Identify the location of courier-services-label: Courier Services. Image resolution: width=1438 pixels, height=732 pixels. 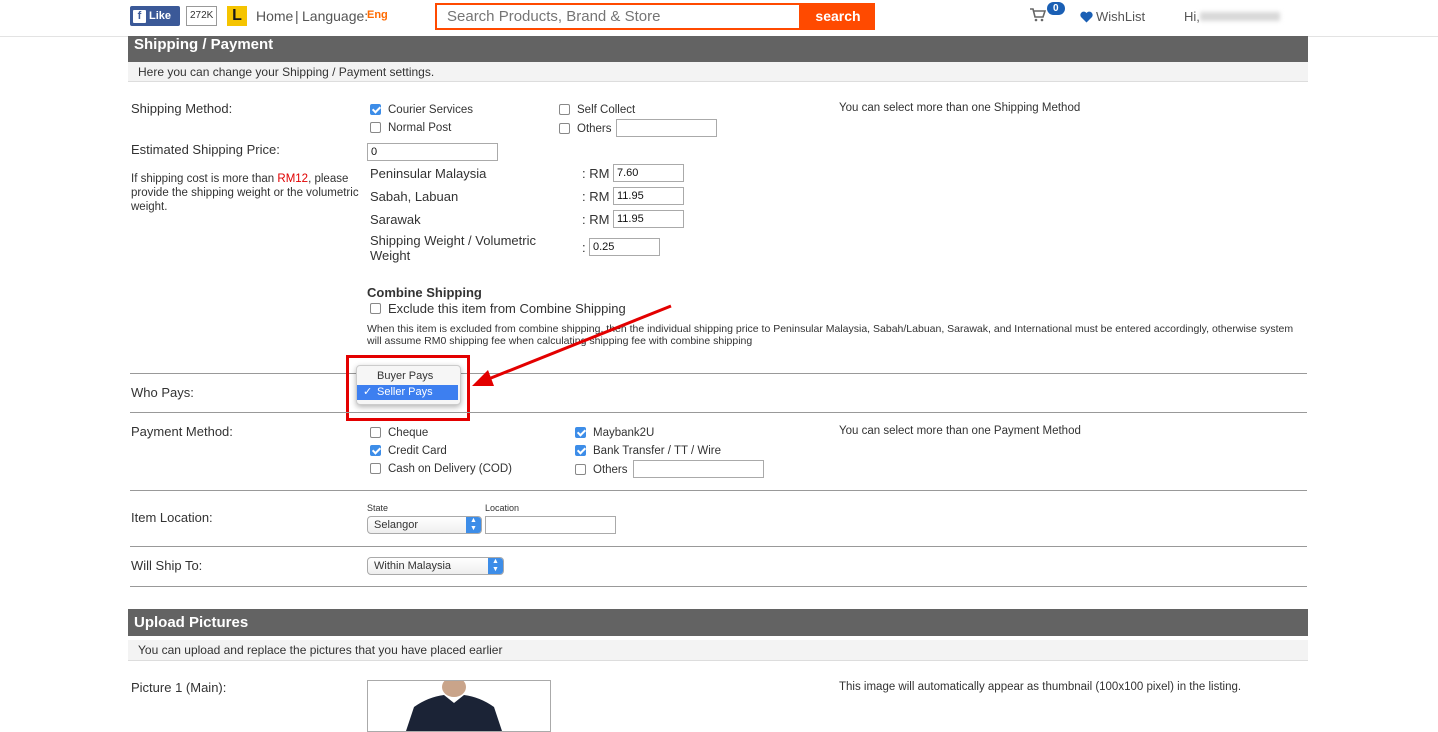
(430, 110).